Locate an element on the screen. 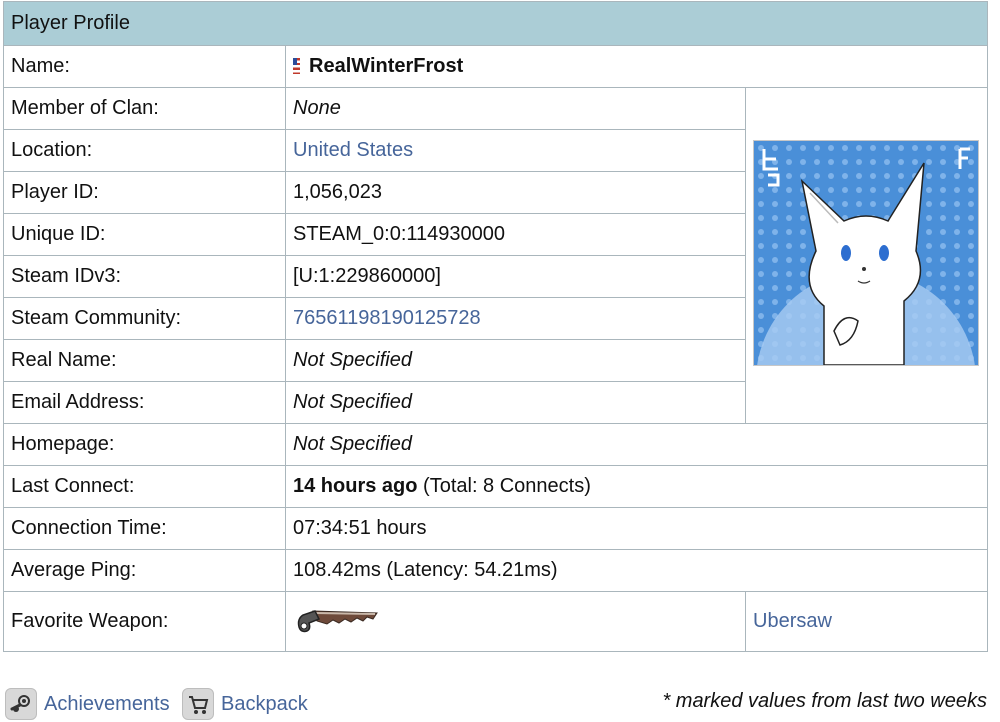 Image resolution: width=1000 pixels, height=722 pixels. email-value: Not Specified is located at coordinates (515, 402).